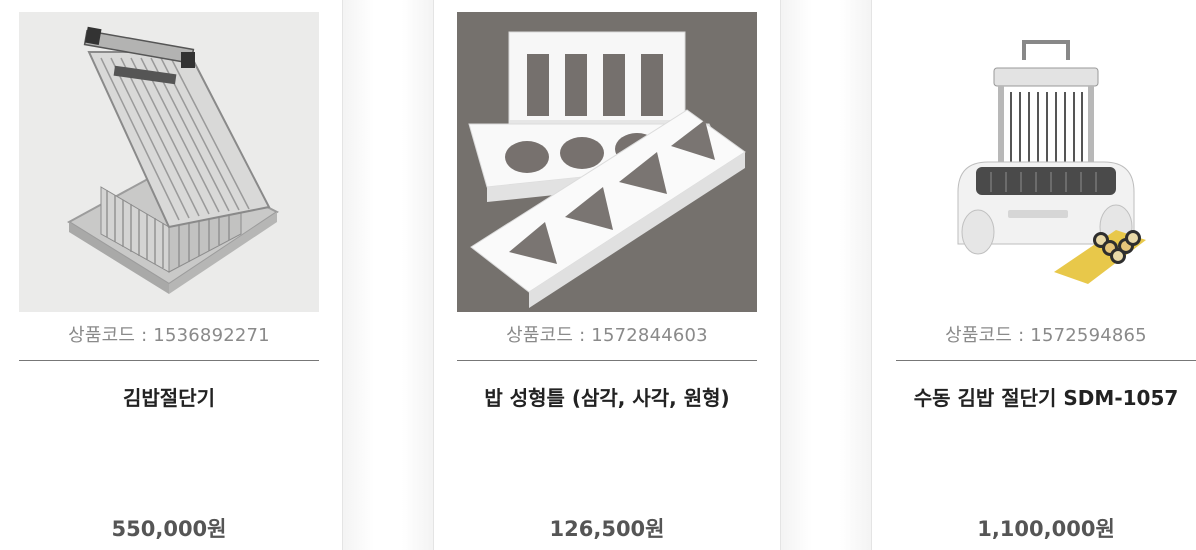  Describe the element at coordinates (607, 398) in the screenshot. I see `product-name: 밥 성형틀 (삼각, 사각, 원형)` at that location.